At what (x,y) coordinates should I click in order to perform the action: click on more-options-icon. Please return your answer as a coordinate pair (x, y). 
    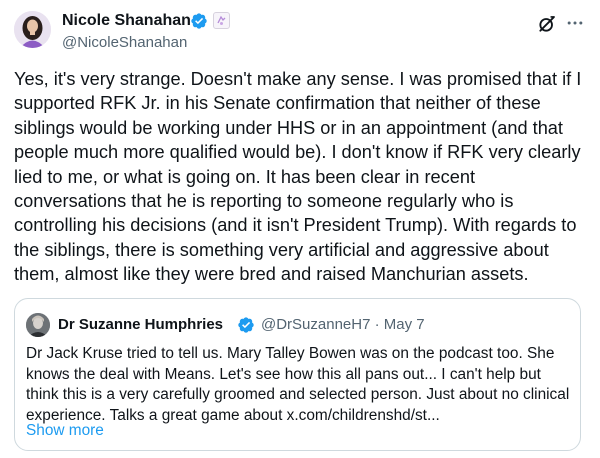
    Looking at the image, I should click on (575, 23).